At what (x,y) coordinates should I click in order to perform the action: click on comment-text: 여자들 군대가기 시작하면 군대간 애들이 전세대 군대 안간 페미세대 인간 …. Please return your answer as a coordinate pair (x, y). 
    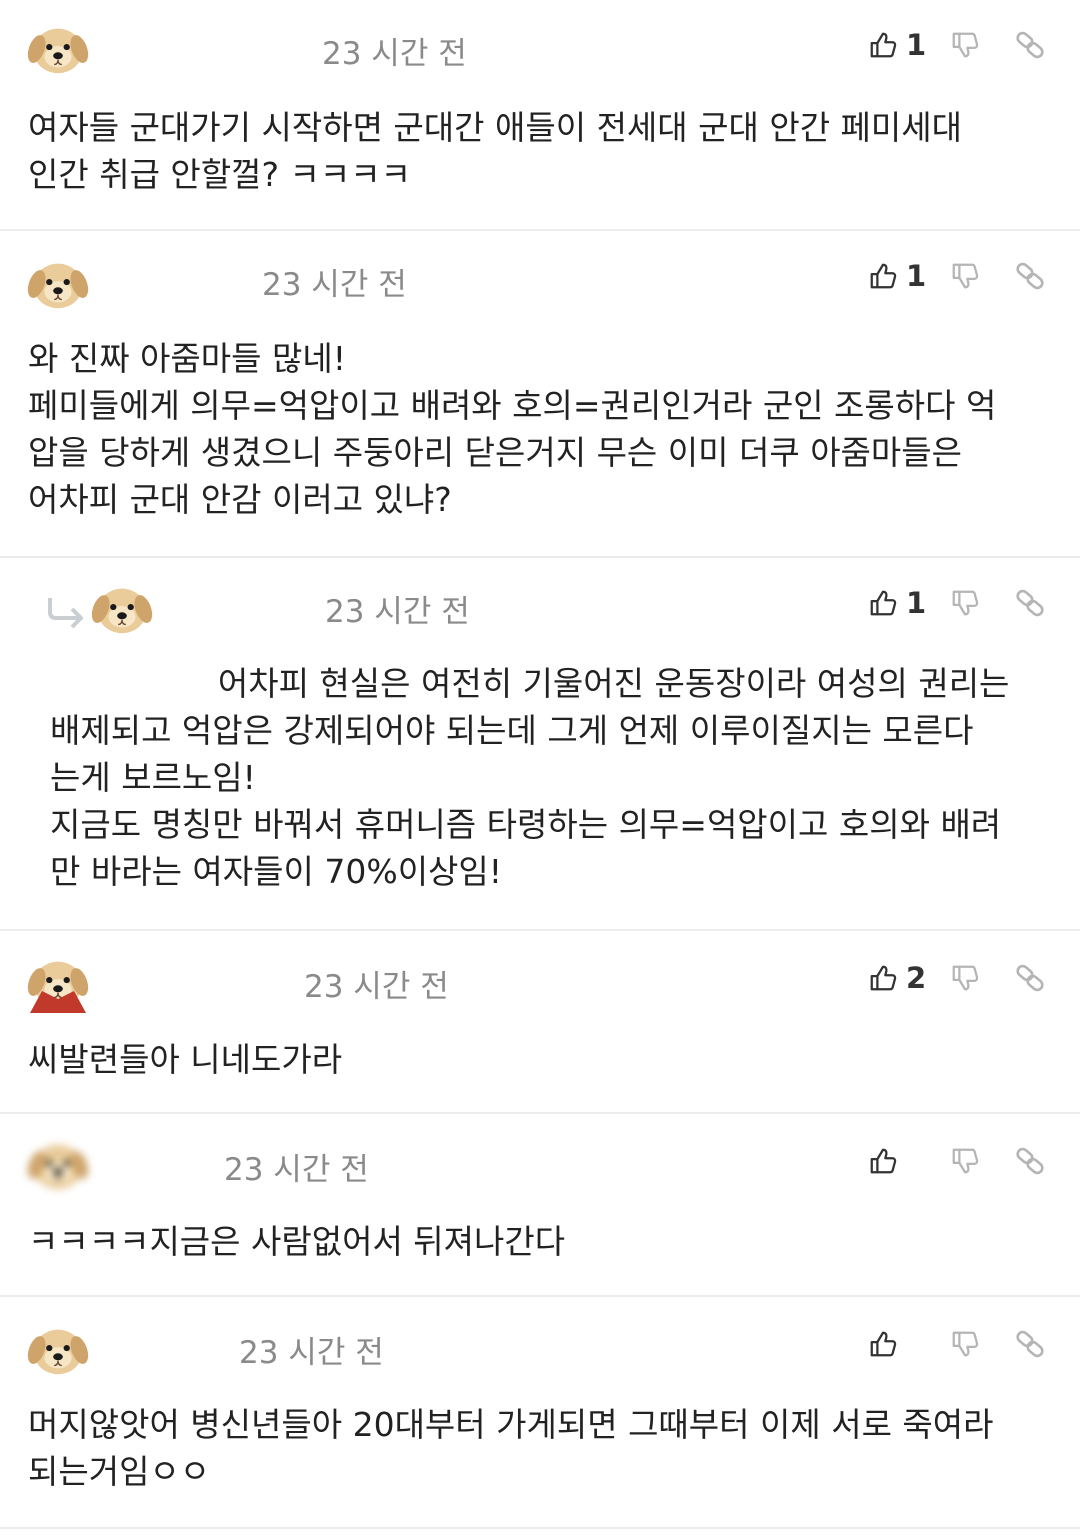
    Looking at the image, I should click on (495, 151).